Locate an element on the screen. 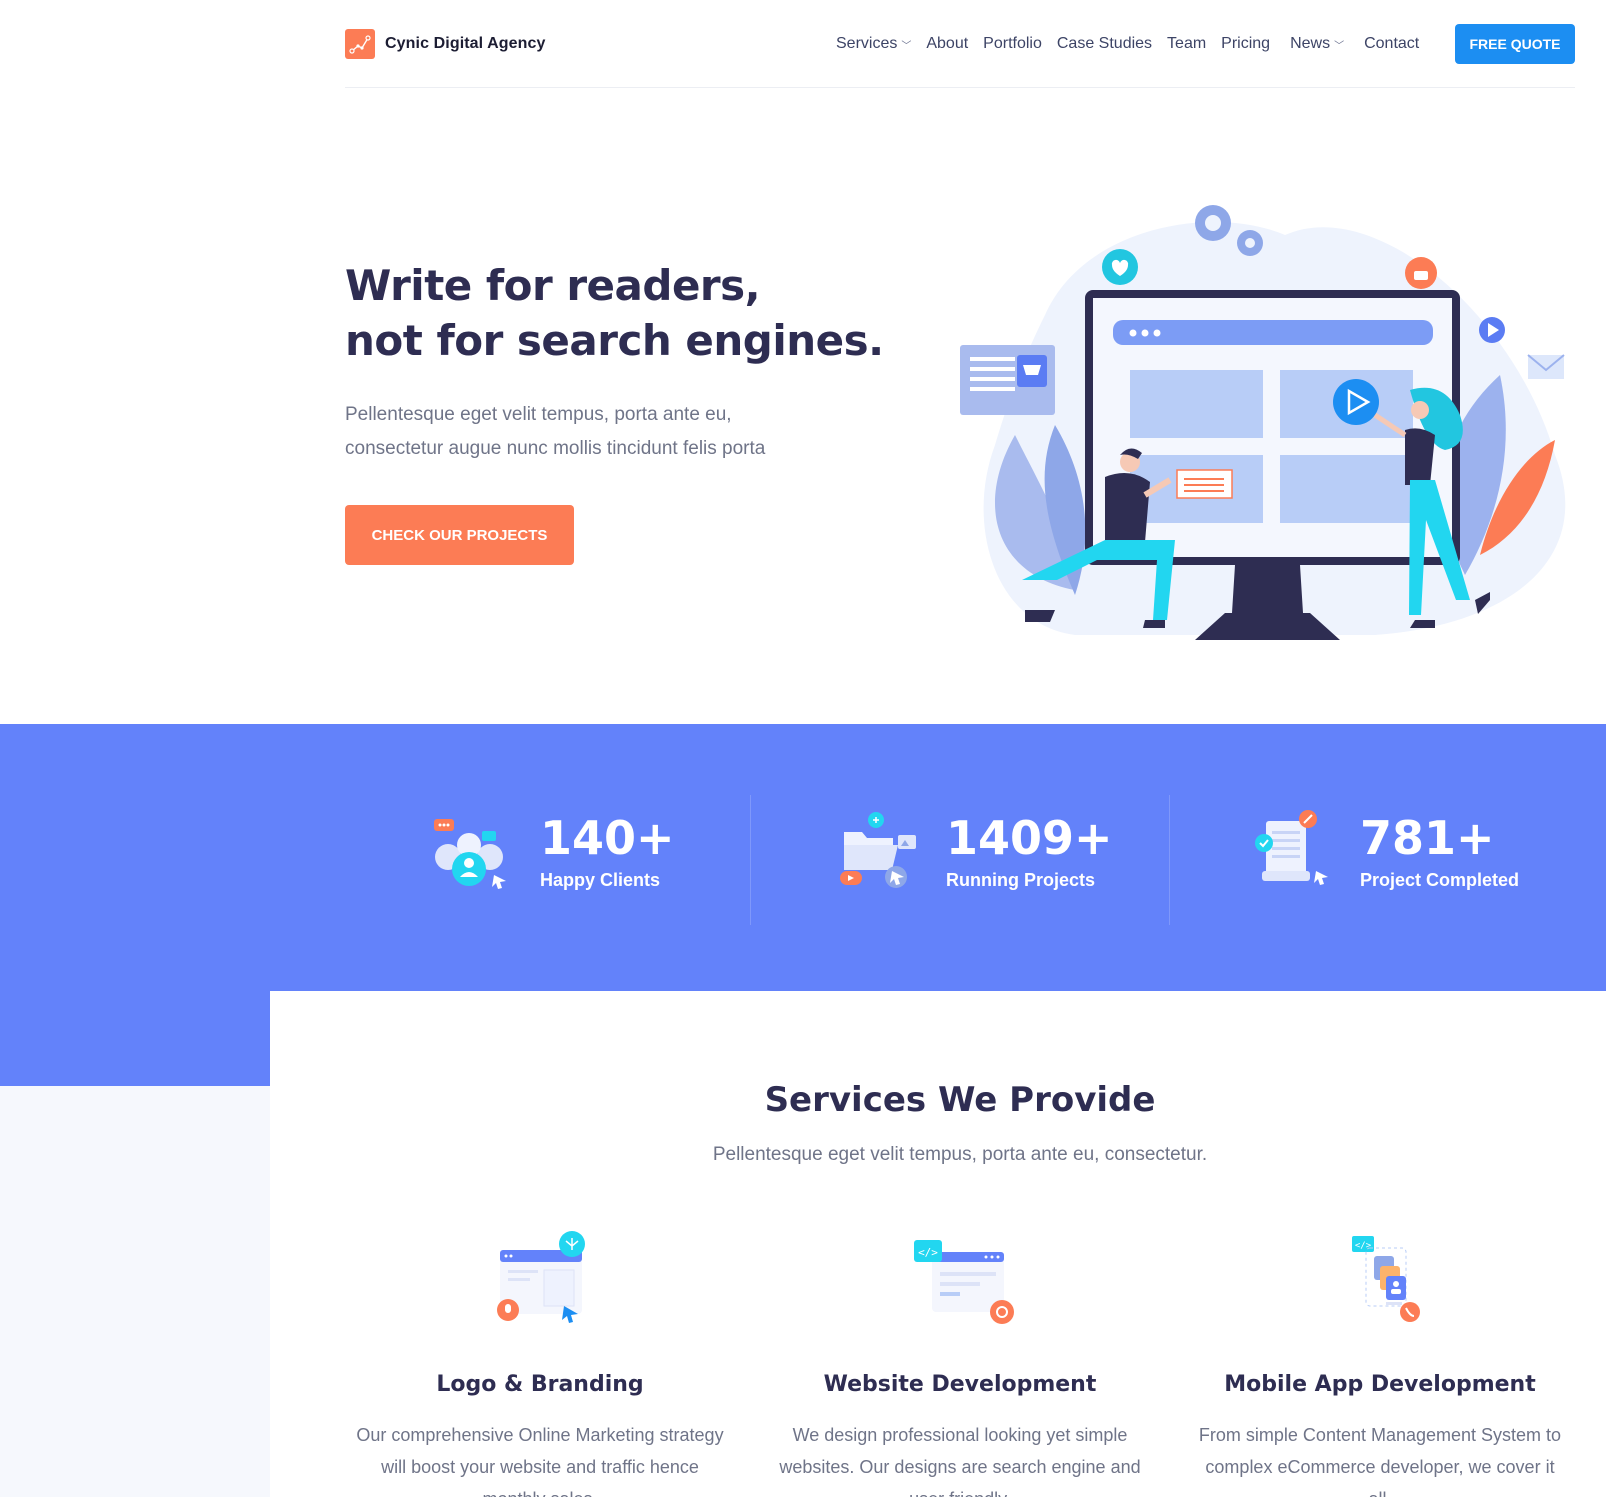  nav-about: About is located at coordinates (947, 44).